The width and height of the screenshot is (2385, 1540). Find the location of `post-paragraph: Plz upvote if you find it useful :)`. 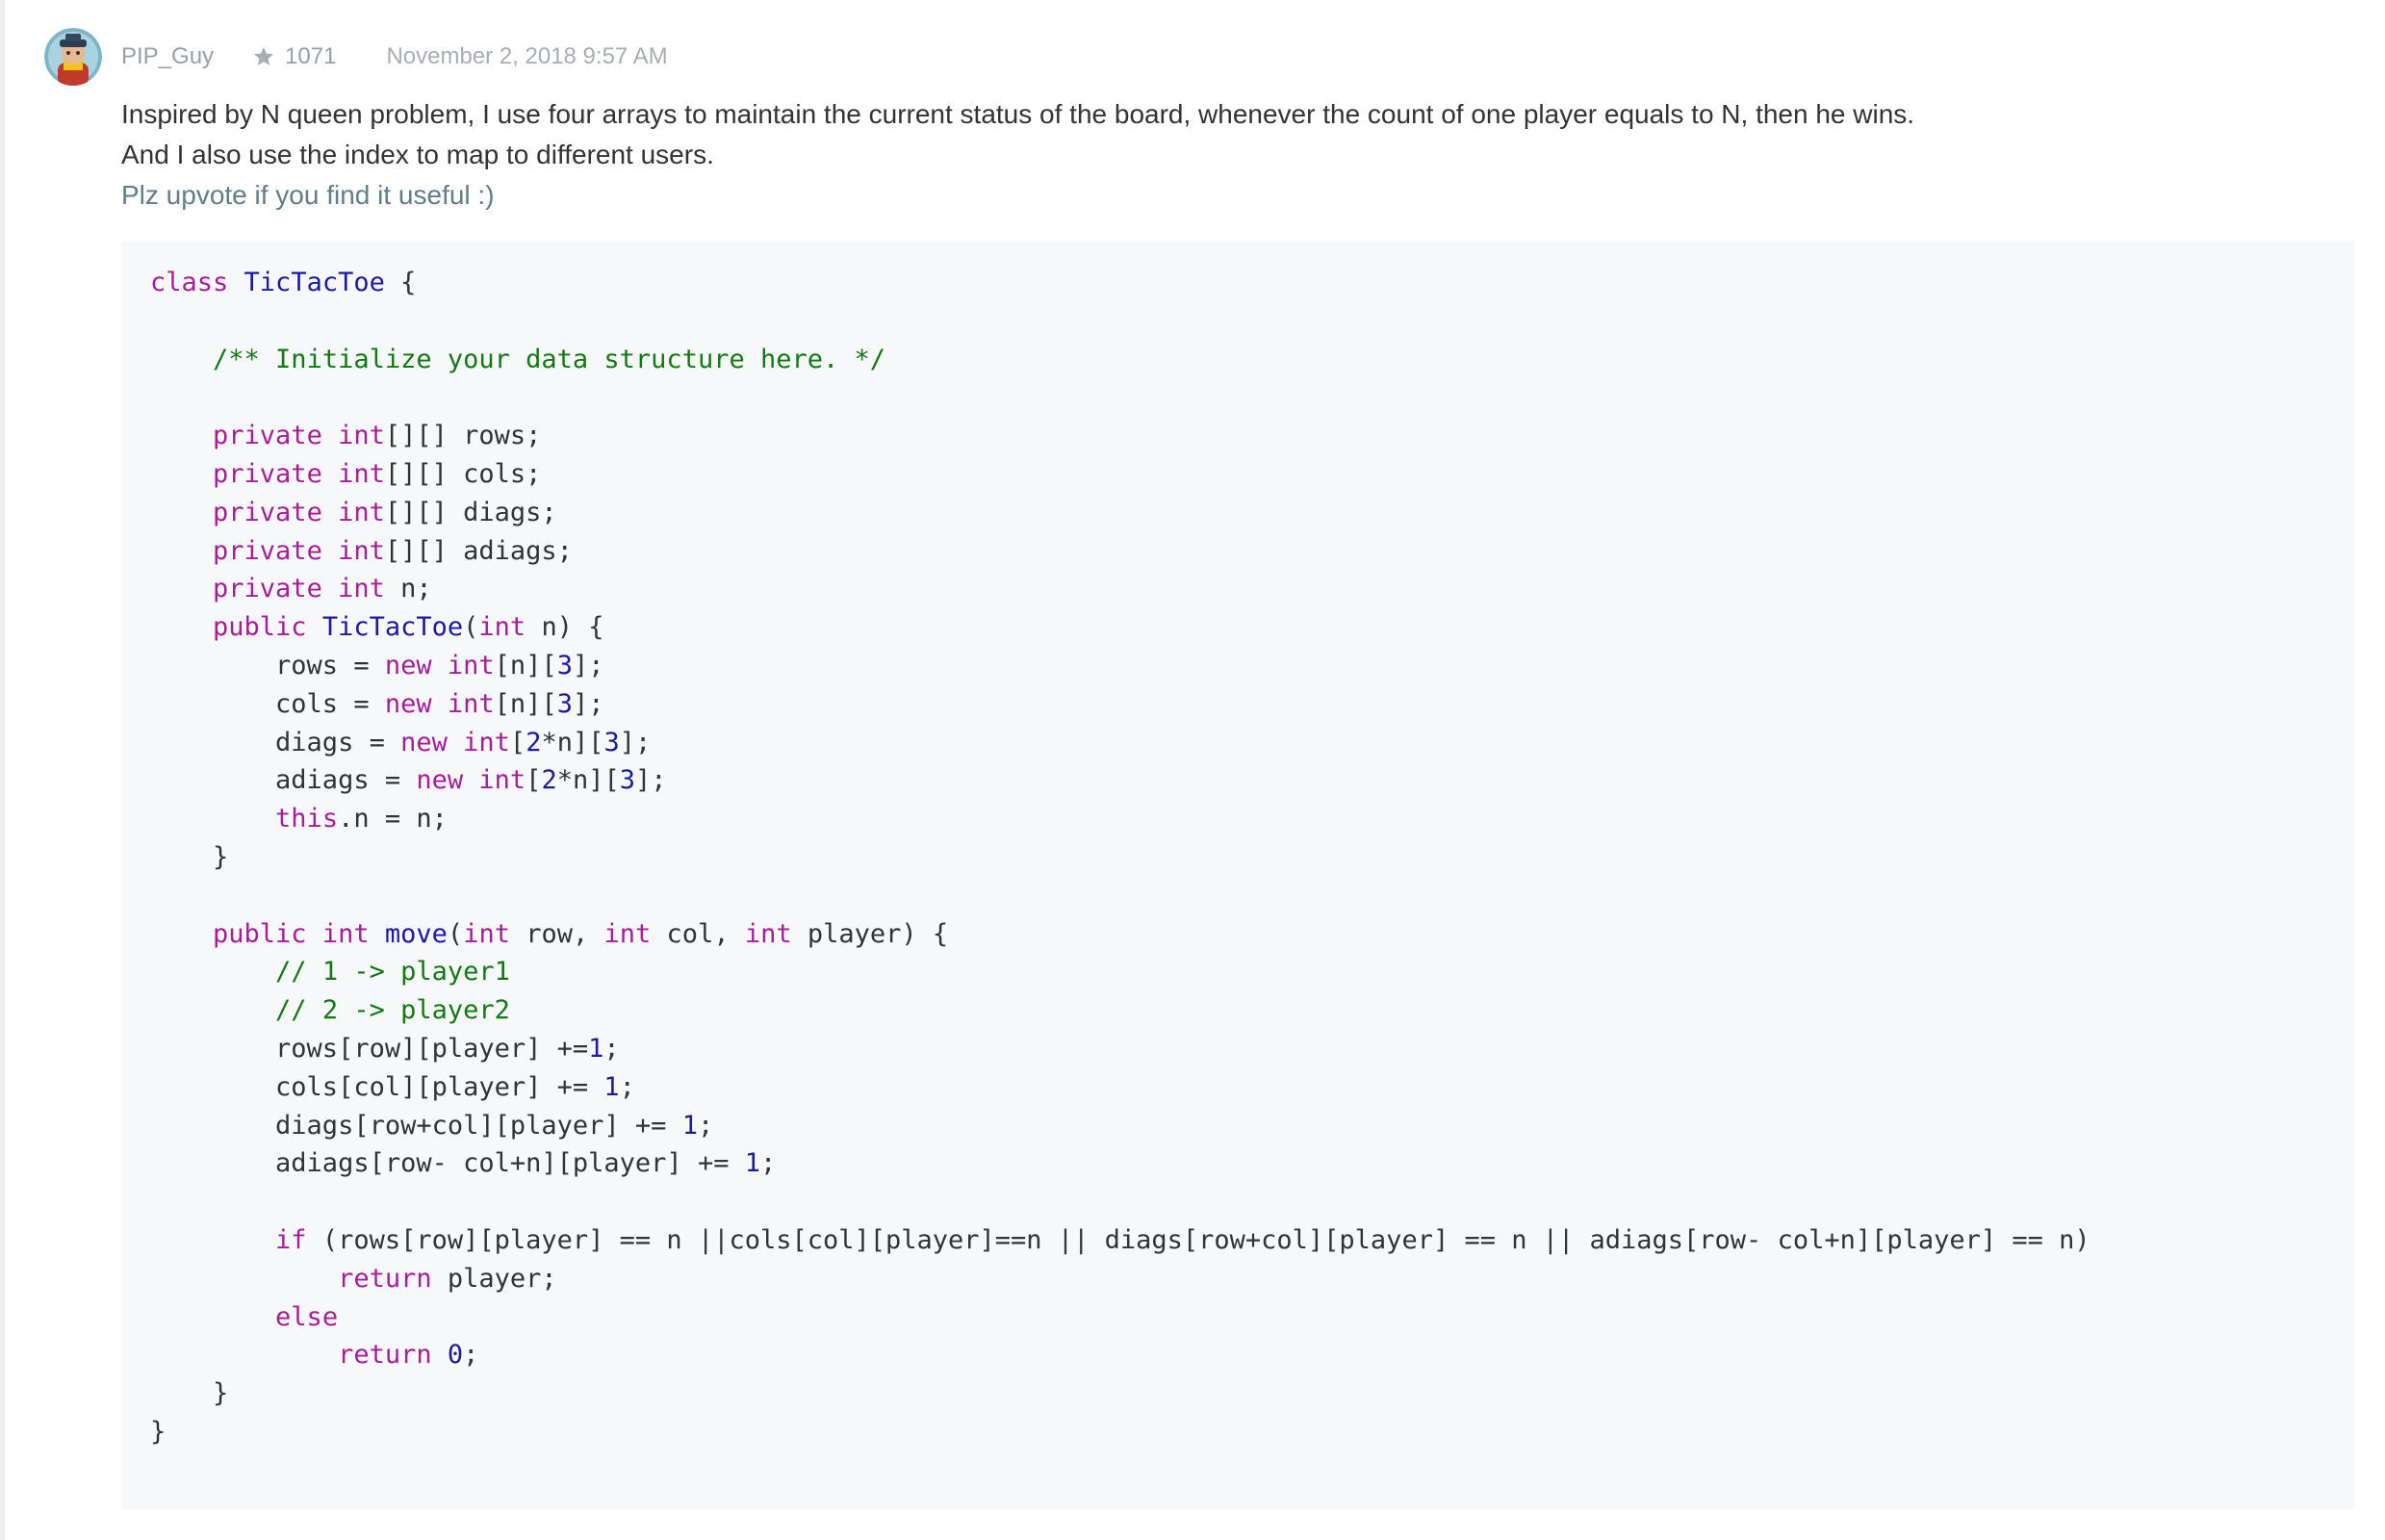

post-paragraph: Plz upvote if you find it useful :) is located at coordinates (308, 195).